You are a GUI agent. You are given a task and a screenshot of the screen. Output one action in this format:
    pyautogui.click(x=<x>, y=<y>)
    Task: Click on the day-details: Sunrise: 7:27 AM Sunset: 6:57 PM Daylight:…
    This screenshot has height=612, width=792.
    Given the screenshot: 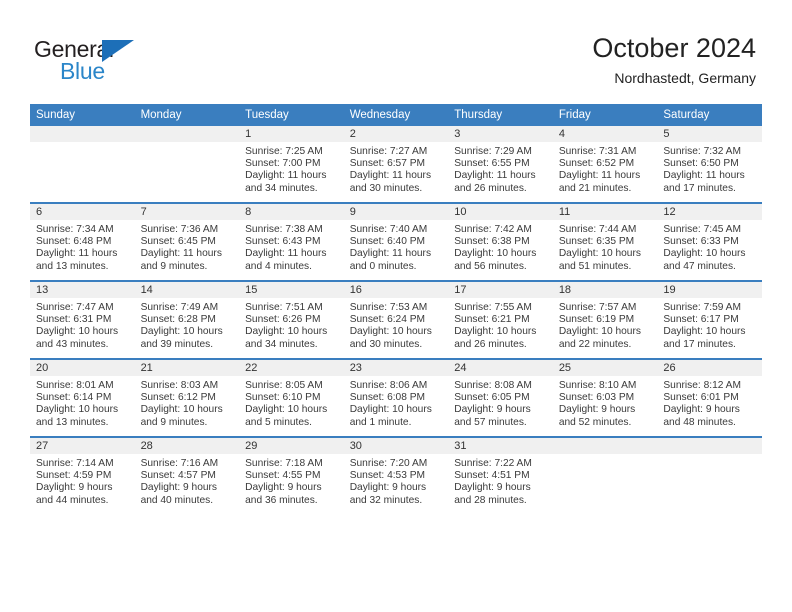 What is the action you would take?
    pyautogui.click(x=396, y=168)
    